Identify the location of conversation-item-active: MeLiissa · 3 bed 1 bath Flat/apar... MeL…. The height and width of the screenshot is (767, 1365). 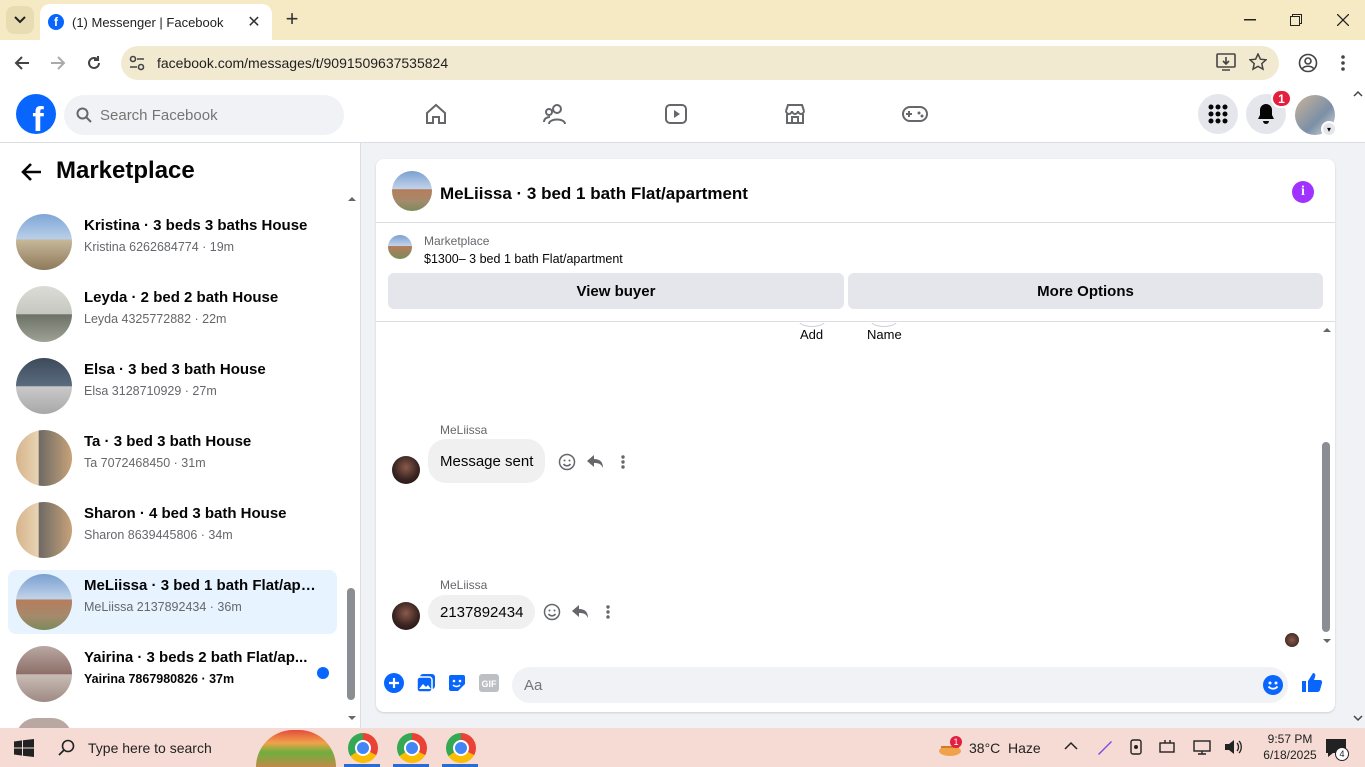
(172, 602).